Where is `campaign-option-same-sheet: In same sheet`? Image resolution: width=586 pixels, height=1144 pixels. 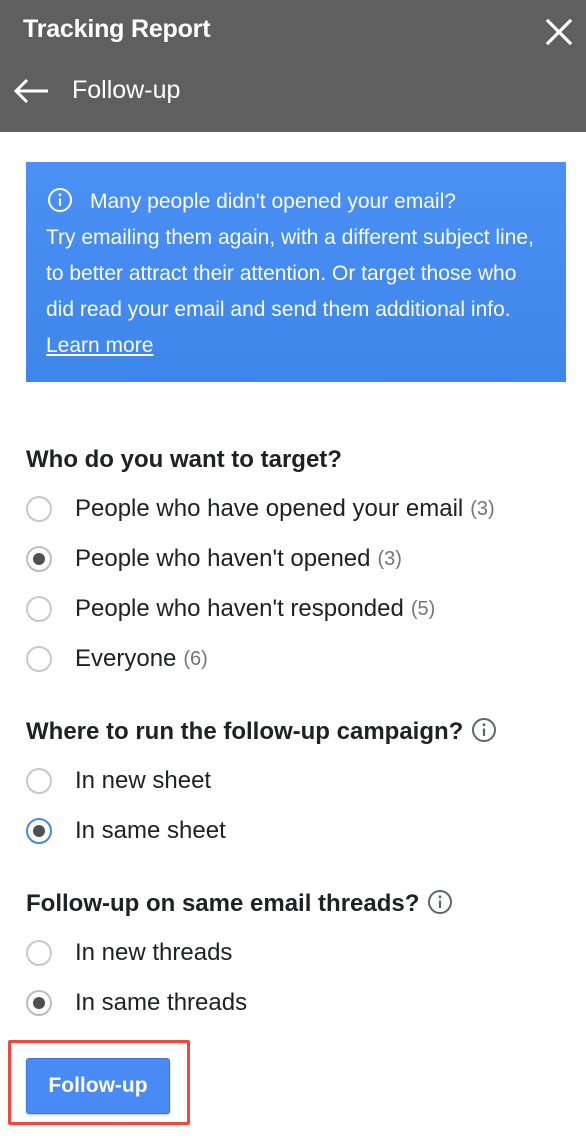
campaign-option-same-sheet: In same sheet is located at coordinates (126, 831).